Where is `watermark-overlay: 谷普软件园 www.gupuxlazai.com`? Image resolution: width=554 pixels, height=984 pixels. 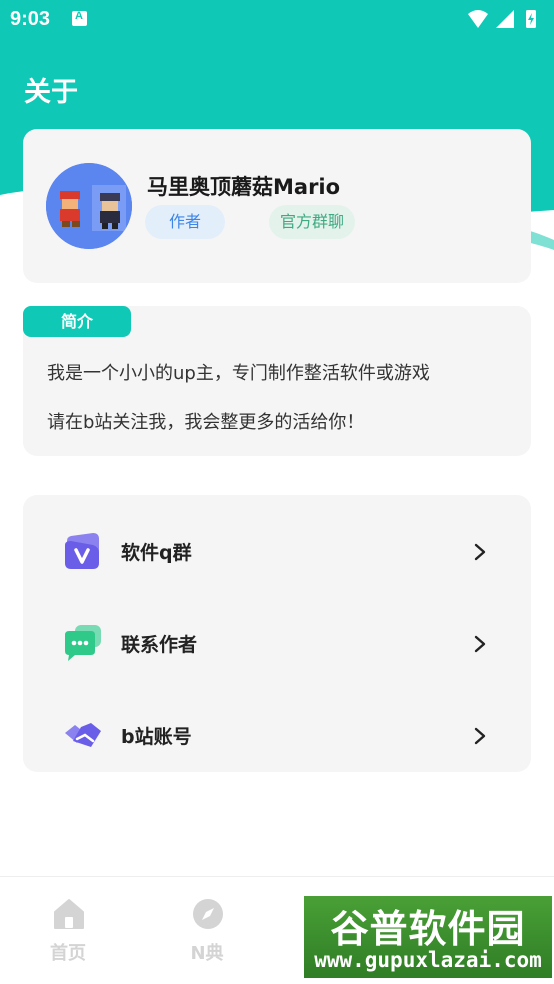 watermark-overlay: 谷普软件园 www.gupuxlazai.com is located at coordinates (428, 937).